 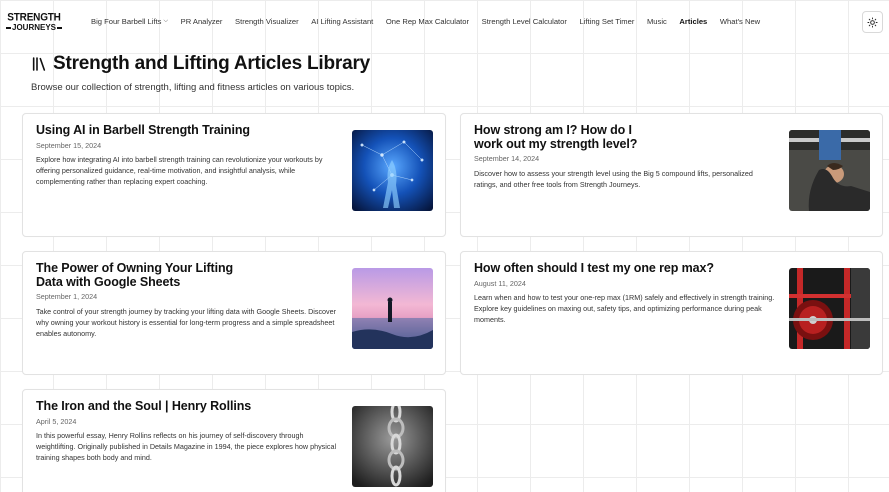 What do you see at coordinates (67, 296) in the screenshot?
I see `article-date: September 1, 2024` at bounding box center [67, 296].